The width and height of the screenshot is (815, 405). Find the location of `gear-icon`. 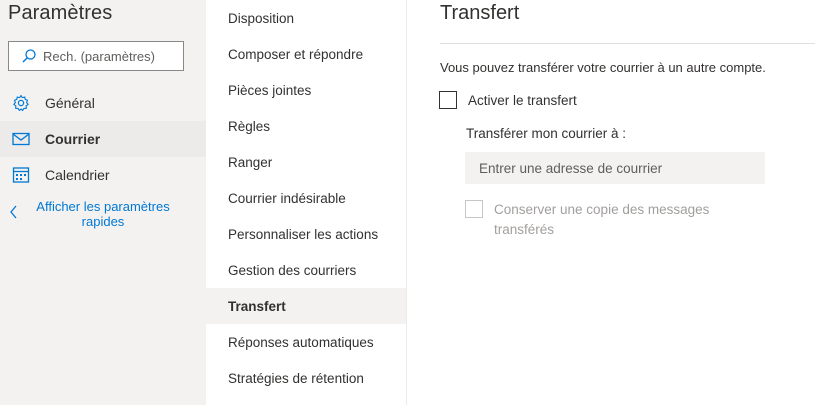

gear-icon is located at coordinates (21, 103).